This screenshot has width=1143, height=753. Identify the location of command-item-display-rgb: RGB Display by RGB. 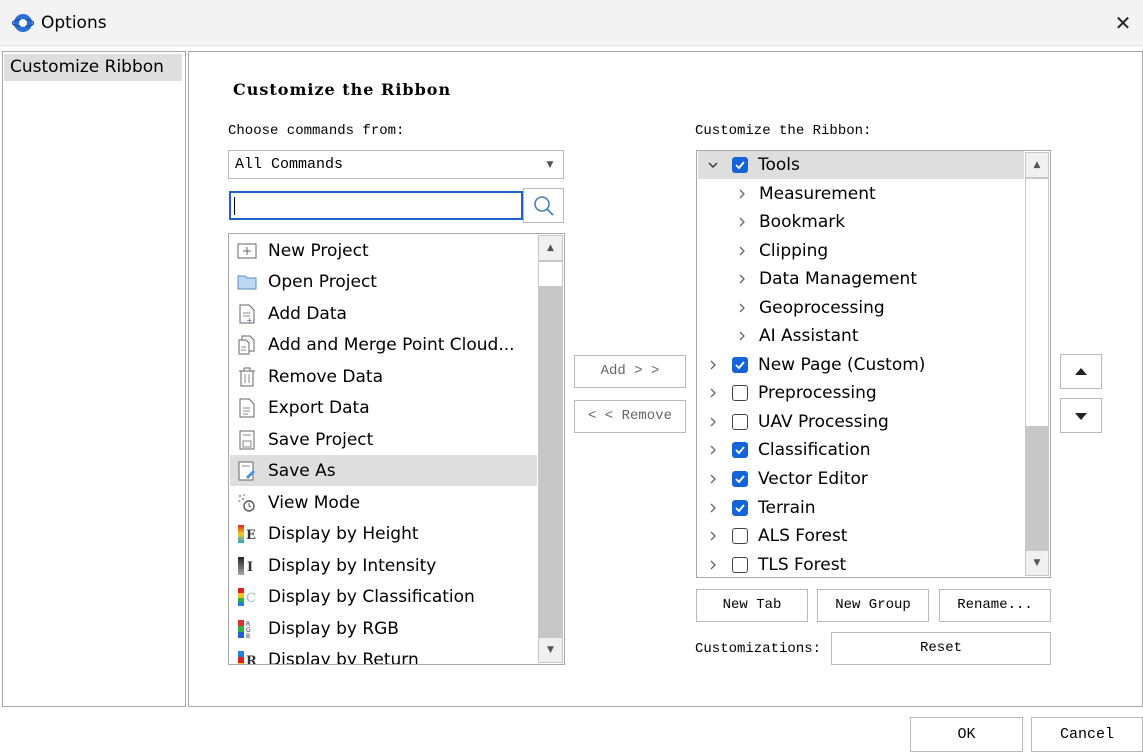
(383, 628).